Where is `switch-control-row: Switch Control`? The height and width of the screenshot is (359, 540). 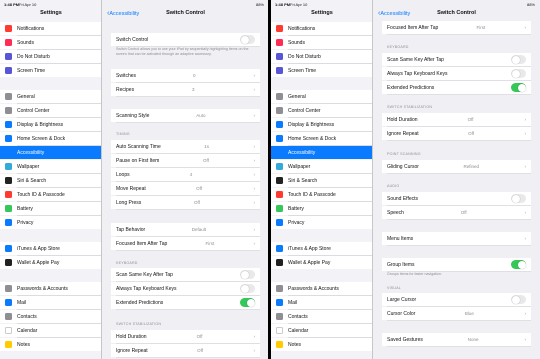
switch-control-row: Switch Control is located at coordinates (185, 39).